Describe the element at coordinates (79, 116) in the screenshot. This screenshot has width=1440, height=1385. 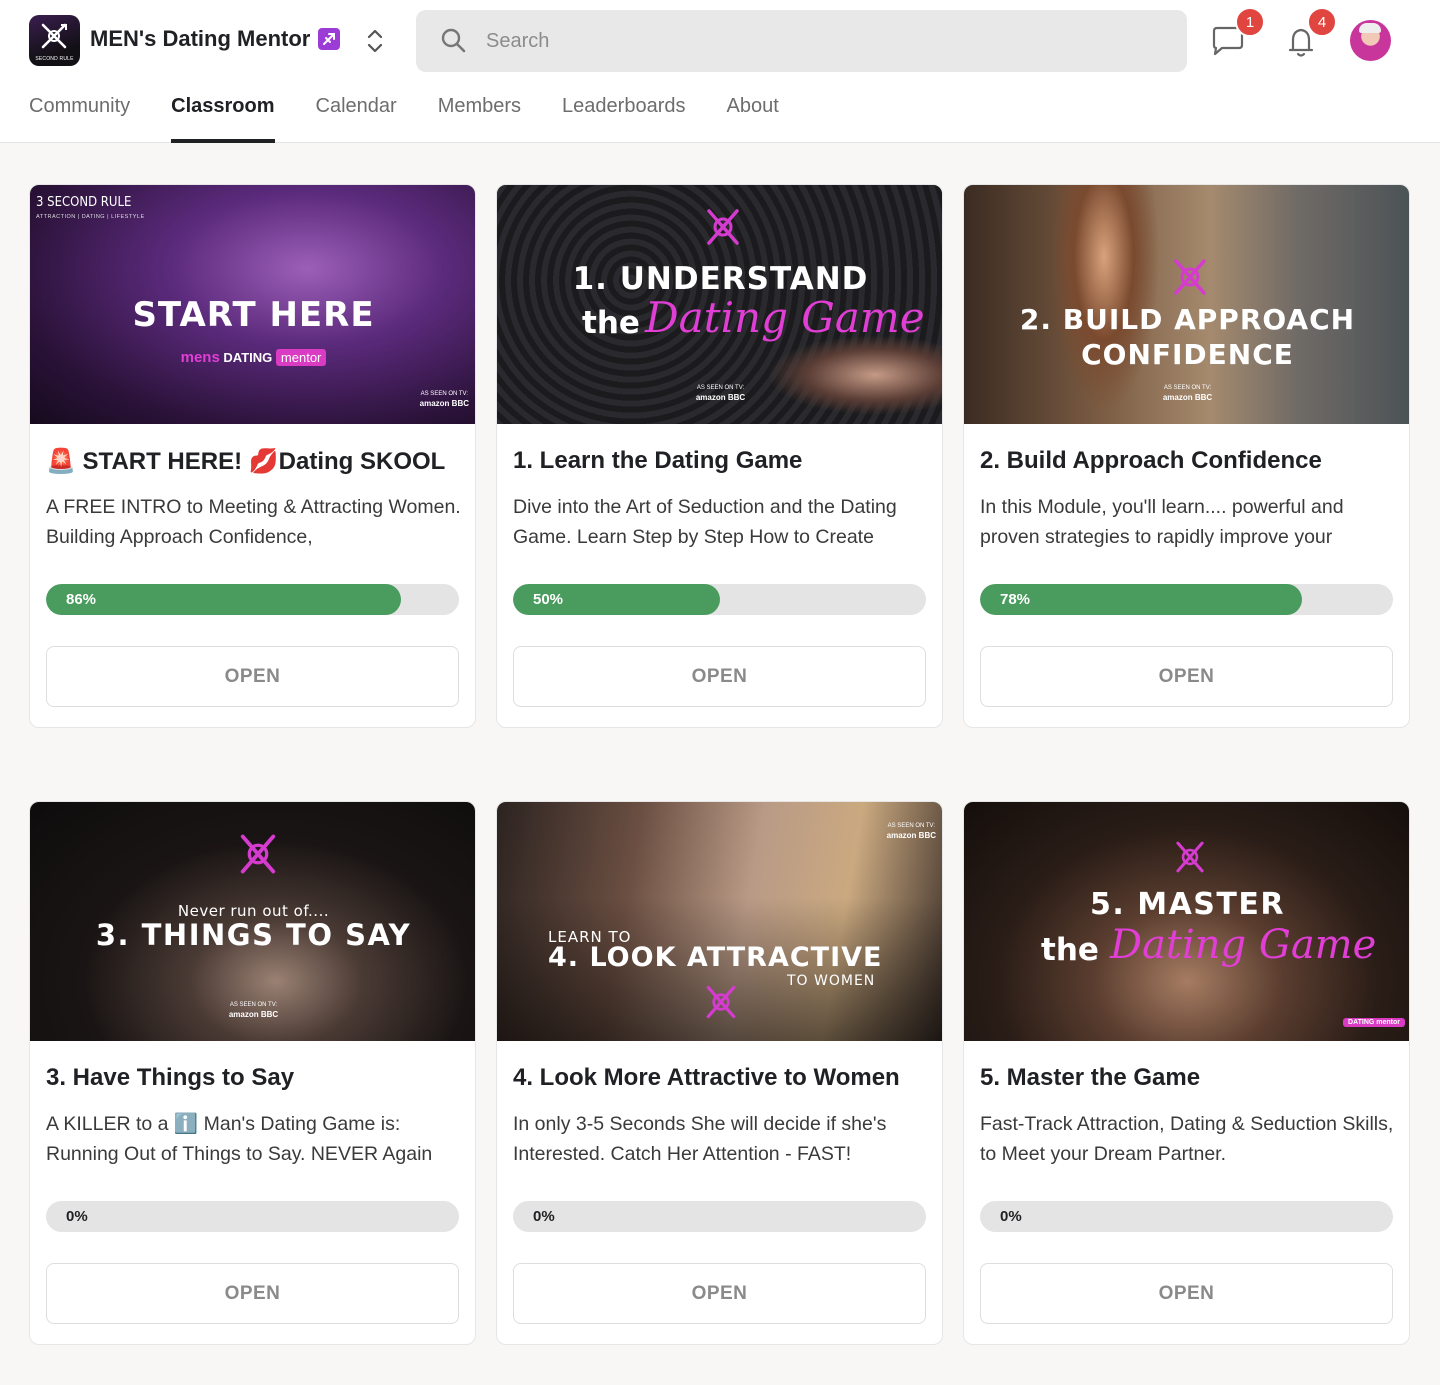
I see `tab-community: Community` at that location.